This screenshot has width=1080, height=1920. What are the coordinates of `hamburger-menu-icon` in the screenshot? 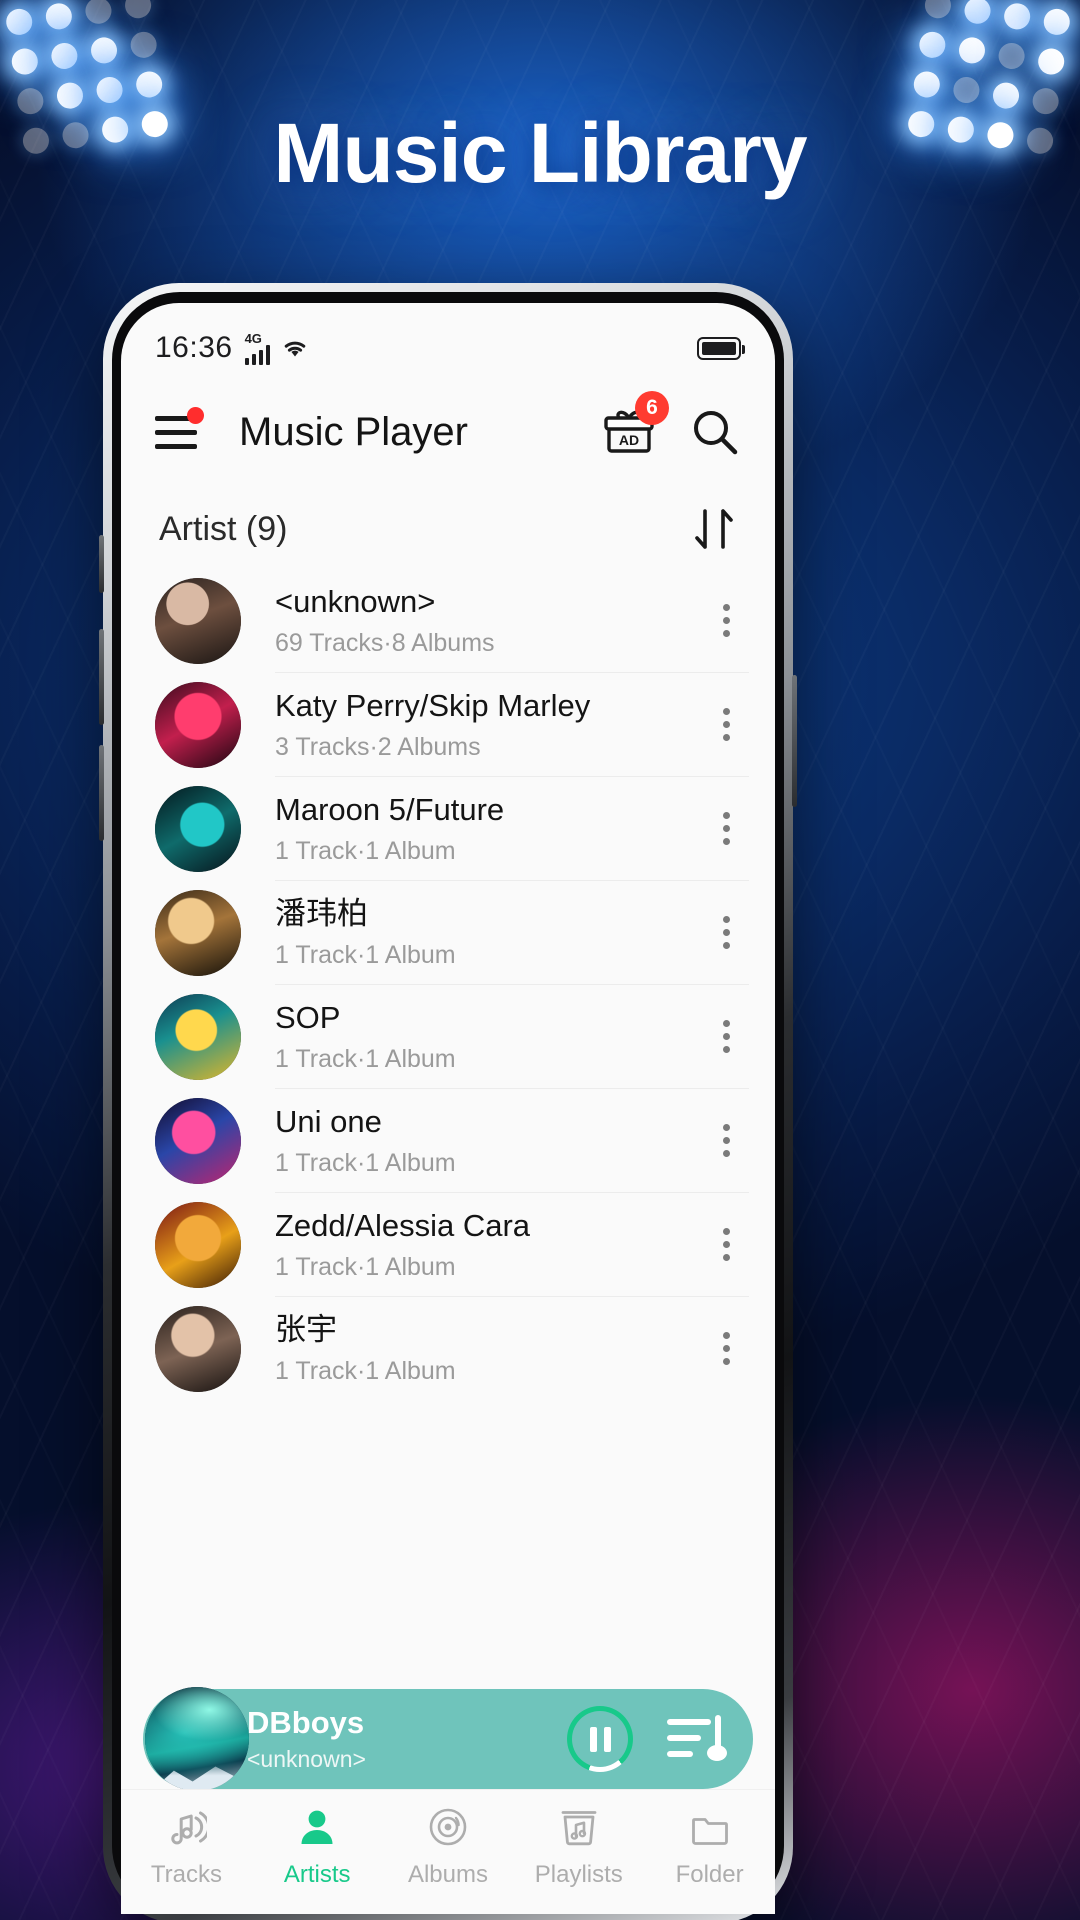 It's located at (179, 429).